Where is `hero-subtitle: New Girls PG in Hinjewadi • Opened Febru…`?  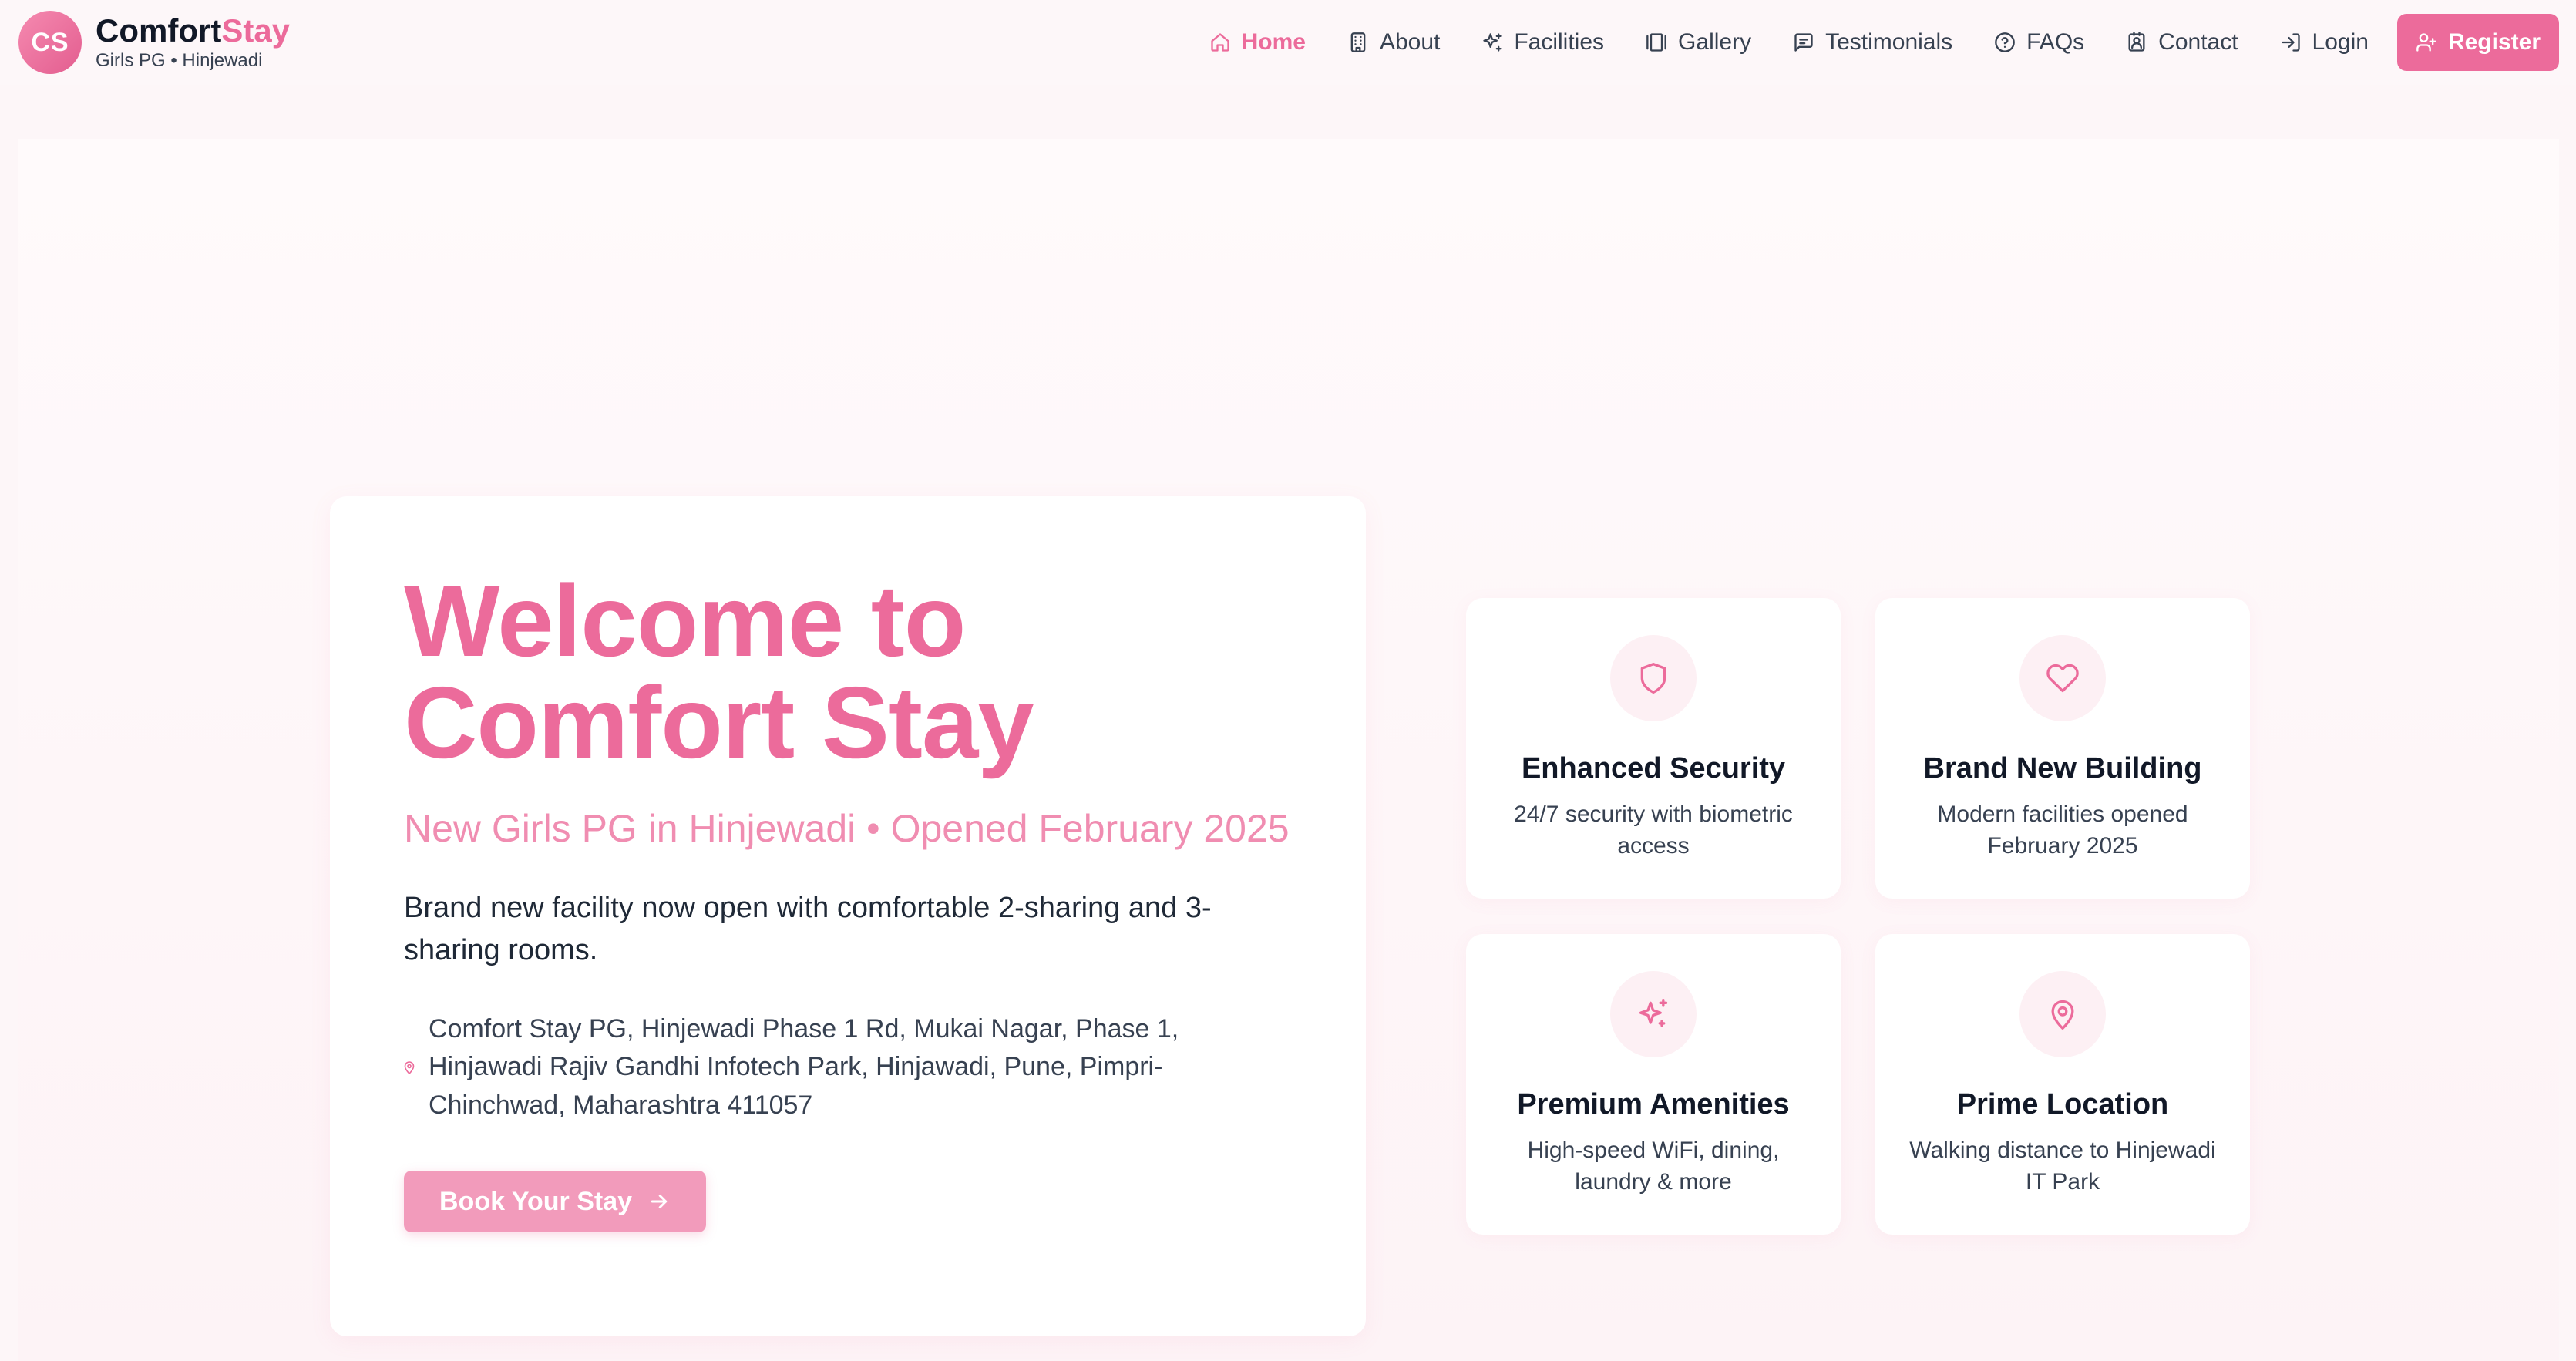
hero-subtitle: New Girls PG in Hinjewadi • Opened Febru… is located at coordinates (847, 828).